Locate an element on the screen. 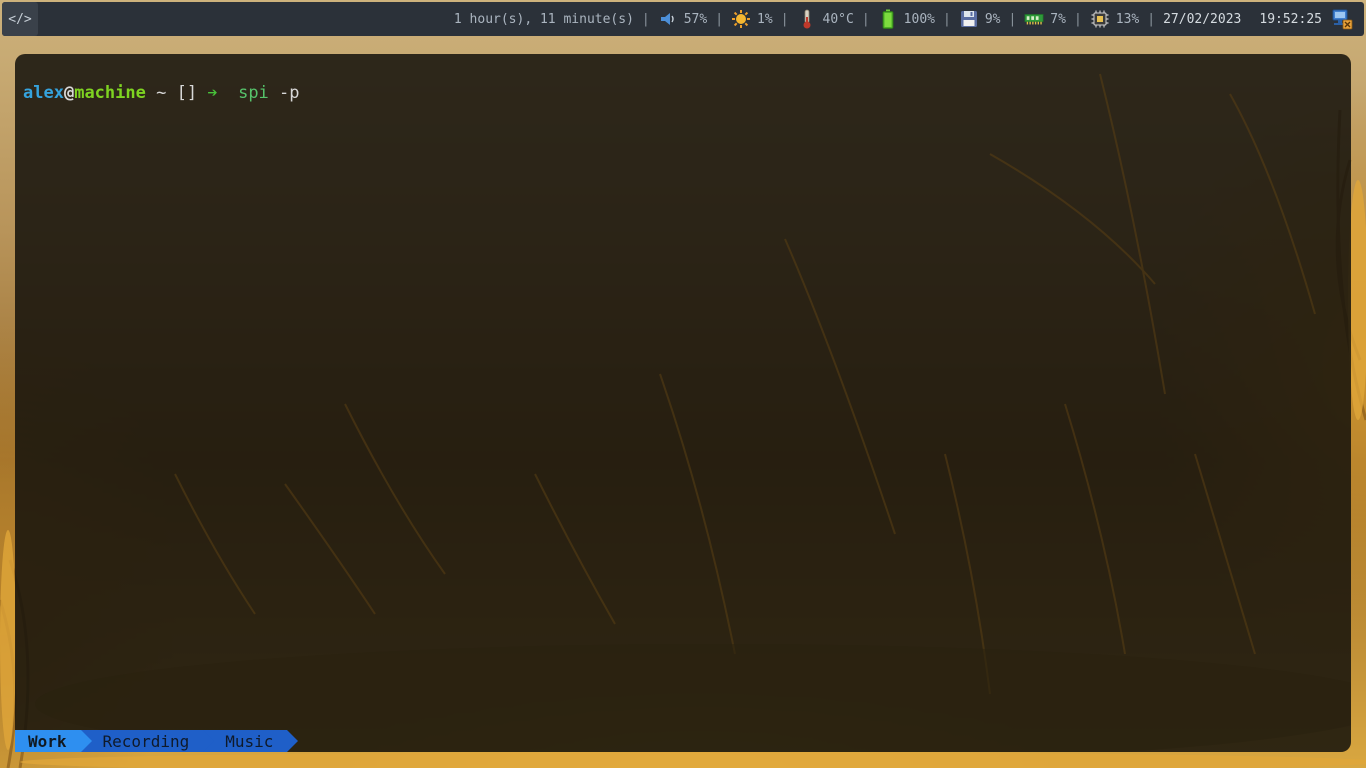 Image resolution: width=1366 pixels, height=768 pixels. brightness-value: 1% is located at coordinates (765, 19).